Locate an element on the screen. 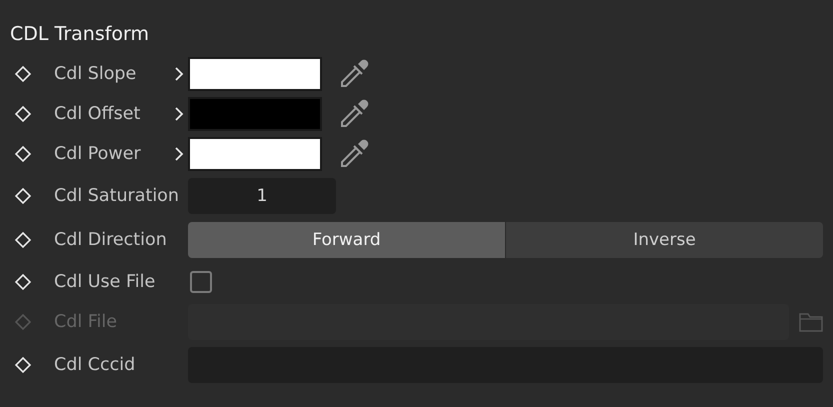 The image size is (833, 407). param-label: Cdl Use File is located at coordinates (105, 282).